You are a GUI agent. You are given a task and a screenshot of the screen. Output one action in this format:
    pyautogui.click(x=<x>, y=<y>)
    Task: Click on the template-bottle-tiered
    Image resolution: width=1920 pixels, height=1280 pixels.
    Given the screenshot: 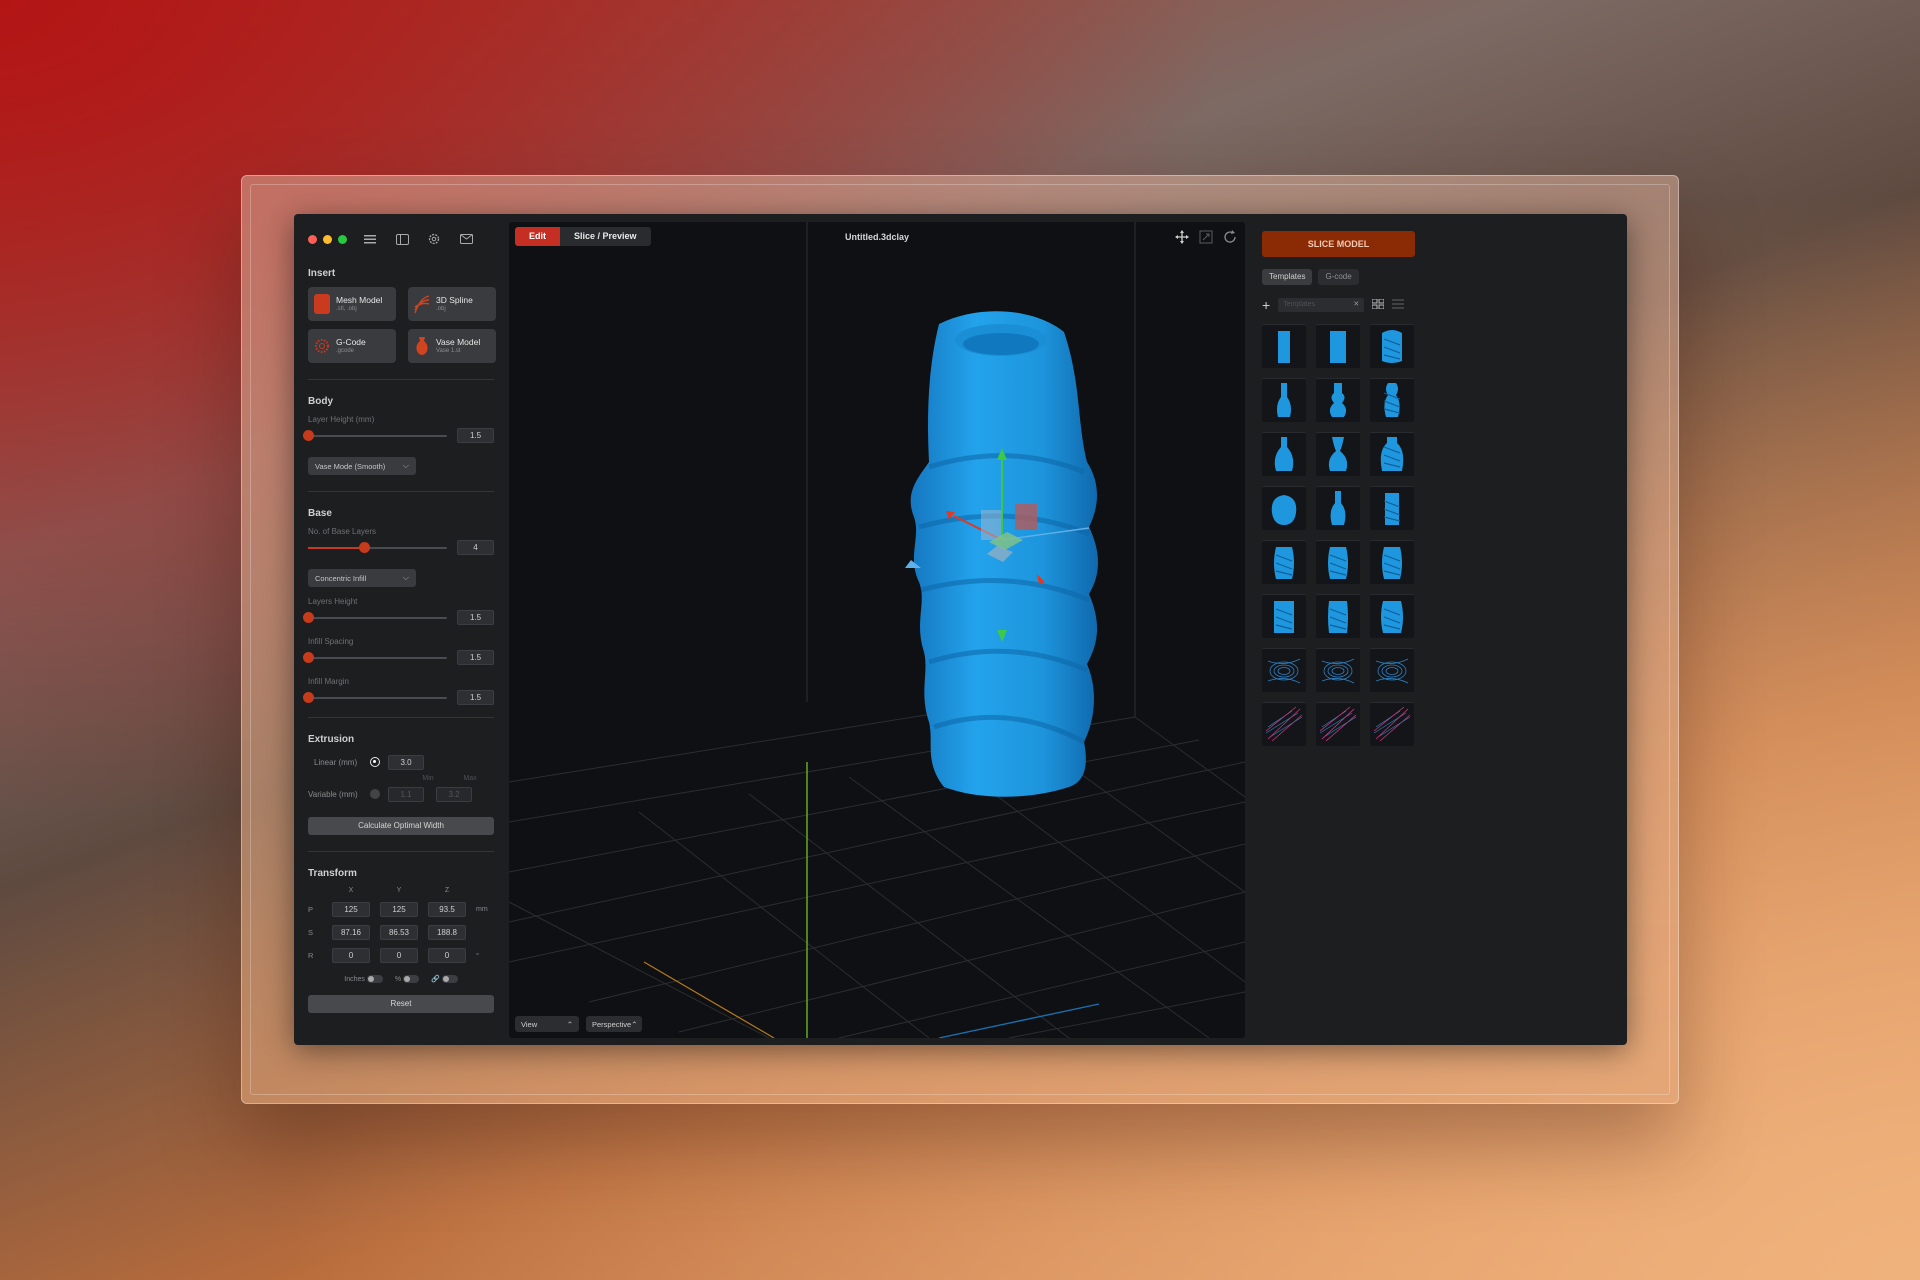 What is the action you would take?
    pyautogui.click(x=1392, y=400)
    